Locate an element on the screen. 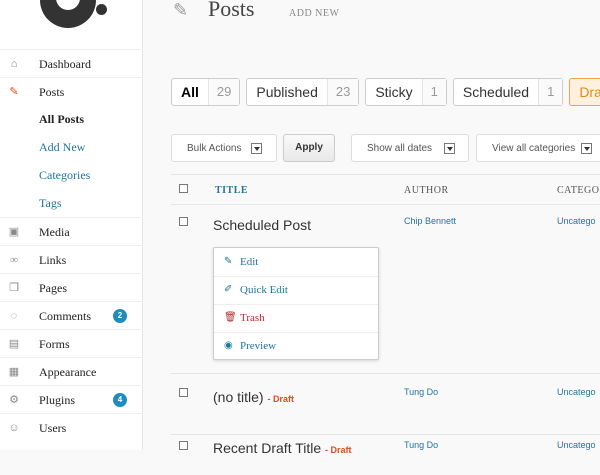 The width and height of the screenshot is (600, 475). pages-icon: ❐ is located at coordinates (14, 288).